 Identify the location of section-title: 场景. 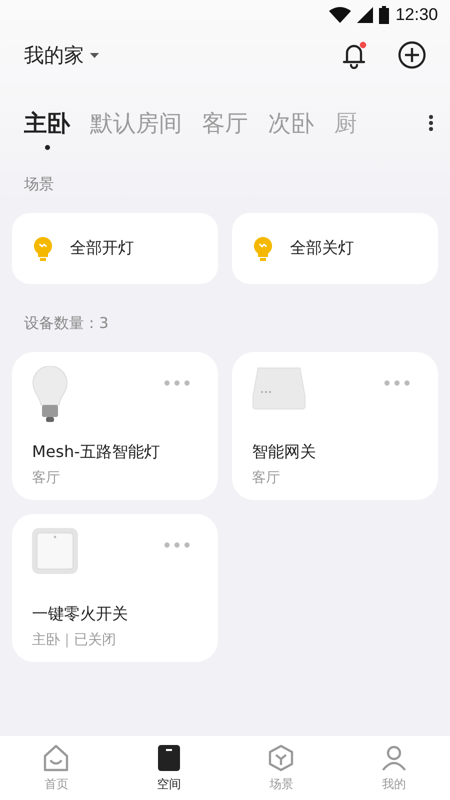
(39, 184).